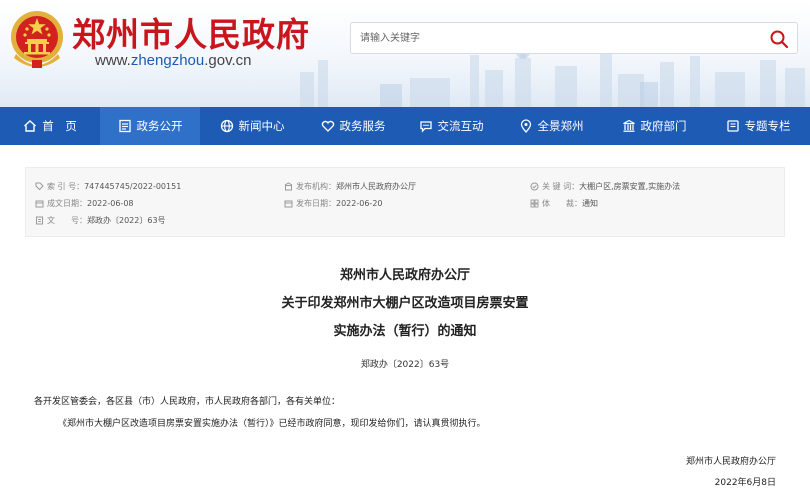 This screenshot has width=810, height=489. What do you see at coordinates (405, 331) in the screenshot?
I see `article-title-line-3: 实施办法（暂行）的通知` at bounding box center [405, 331].